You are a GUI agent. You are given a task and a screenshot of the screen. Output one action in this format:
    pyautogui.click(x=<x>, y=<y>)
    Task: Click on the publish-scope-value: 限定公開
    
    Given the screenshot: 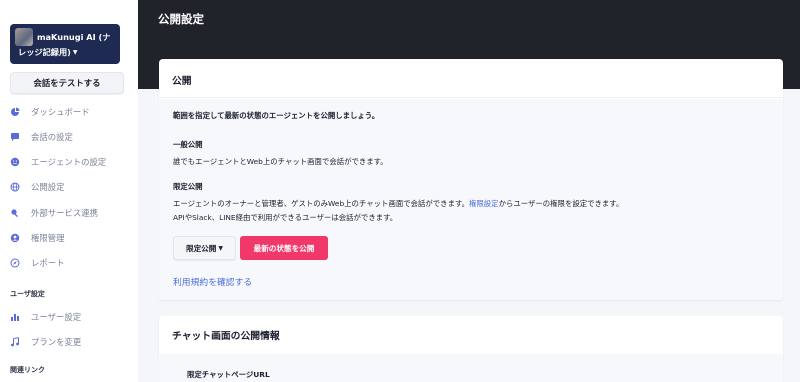 What is the action you would take?
    pyautogui.click(x=201, y=248)
    